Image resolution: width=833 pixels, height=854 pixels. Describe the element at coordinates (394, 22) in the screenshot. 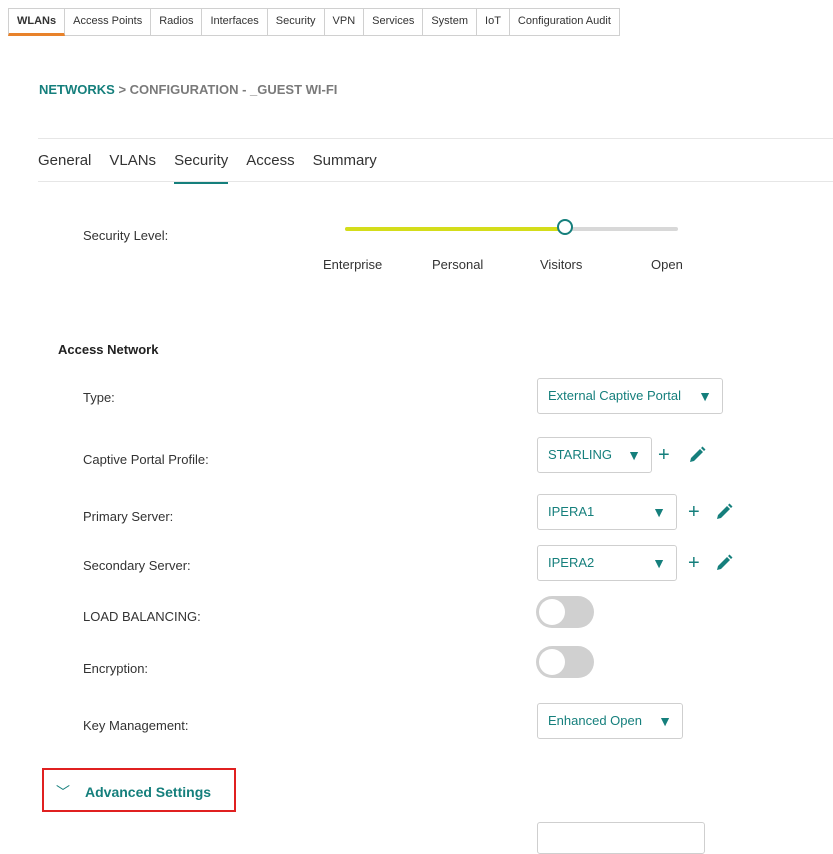

I see `tab-services: Services` at that location.